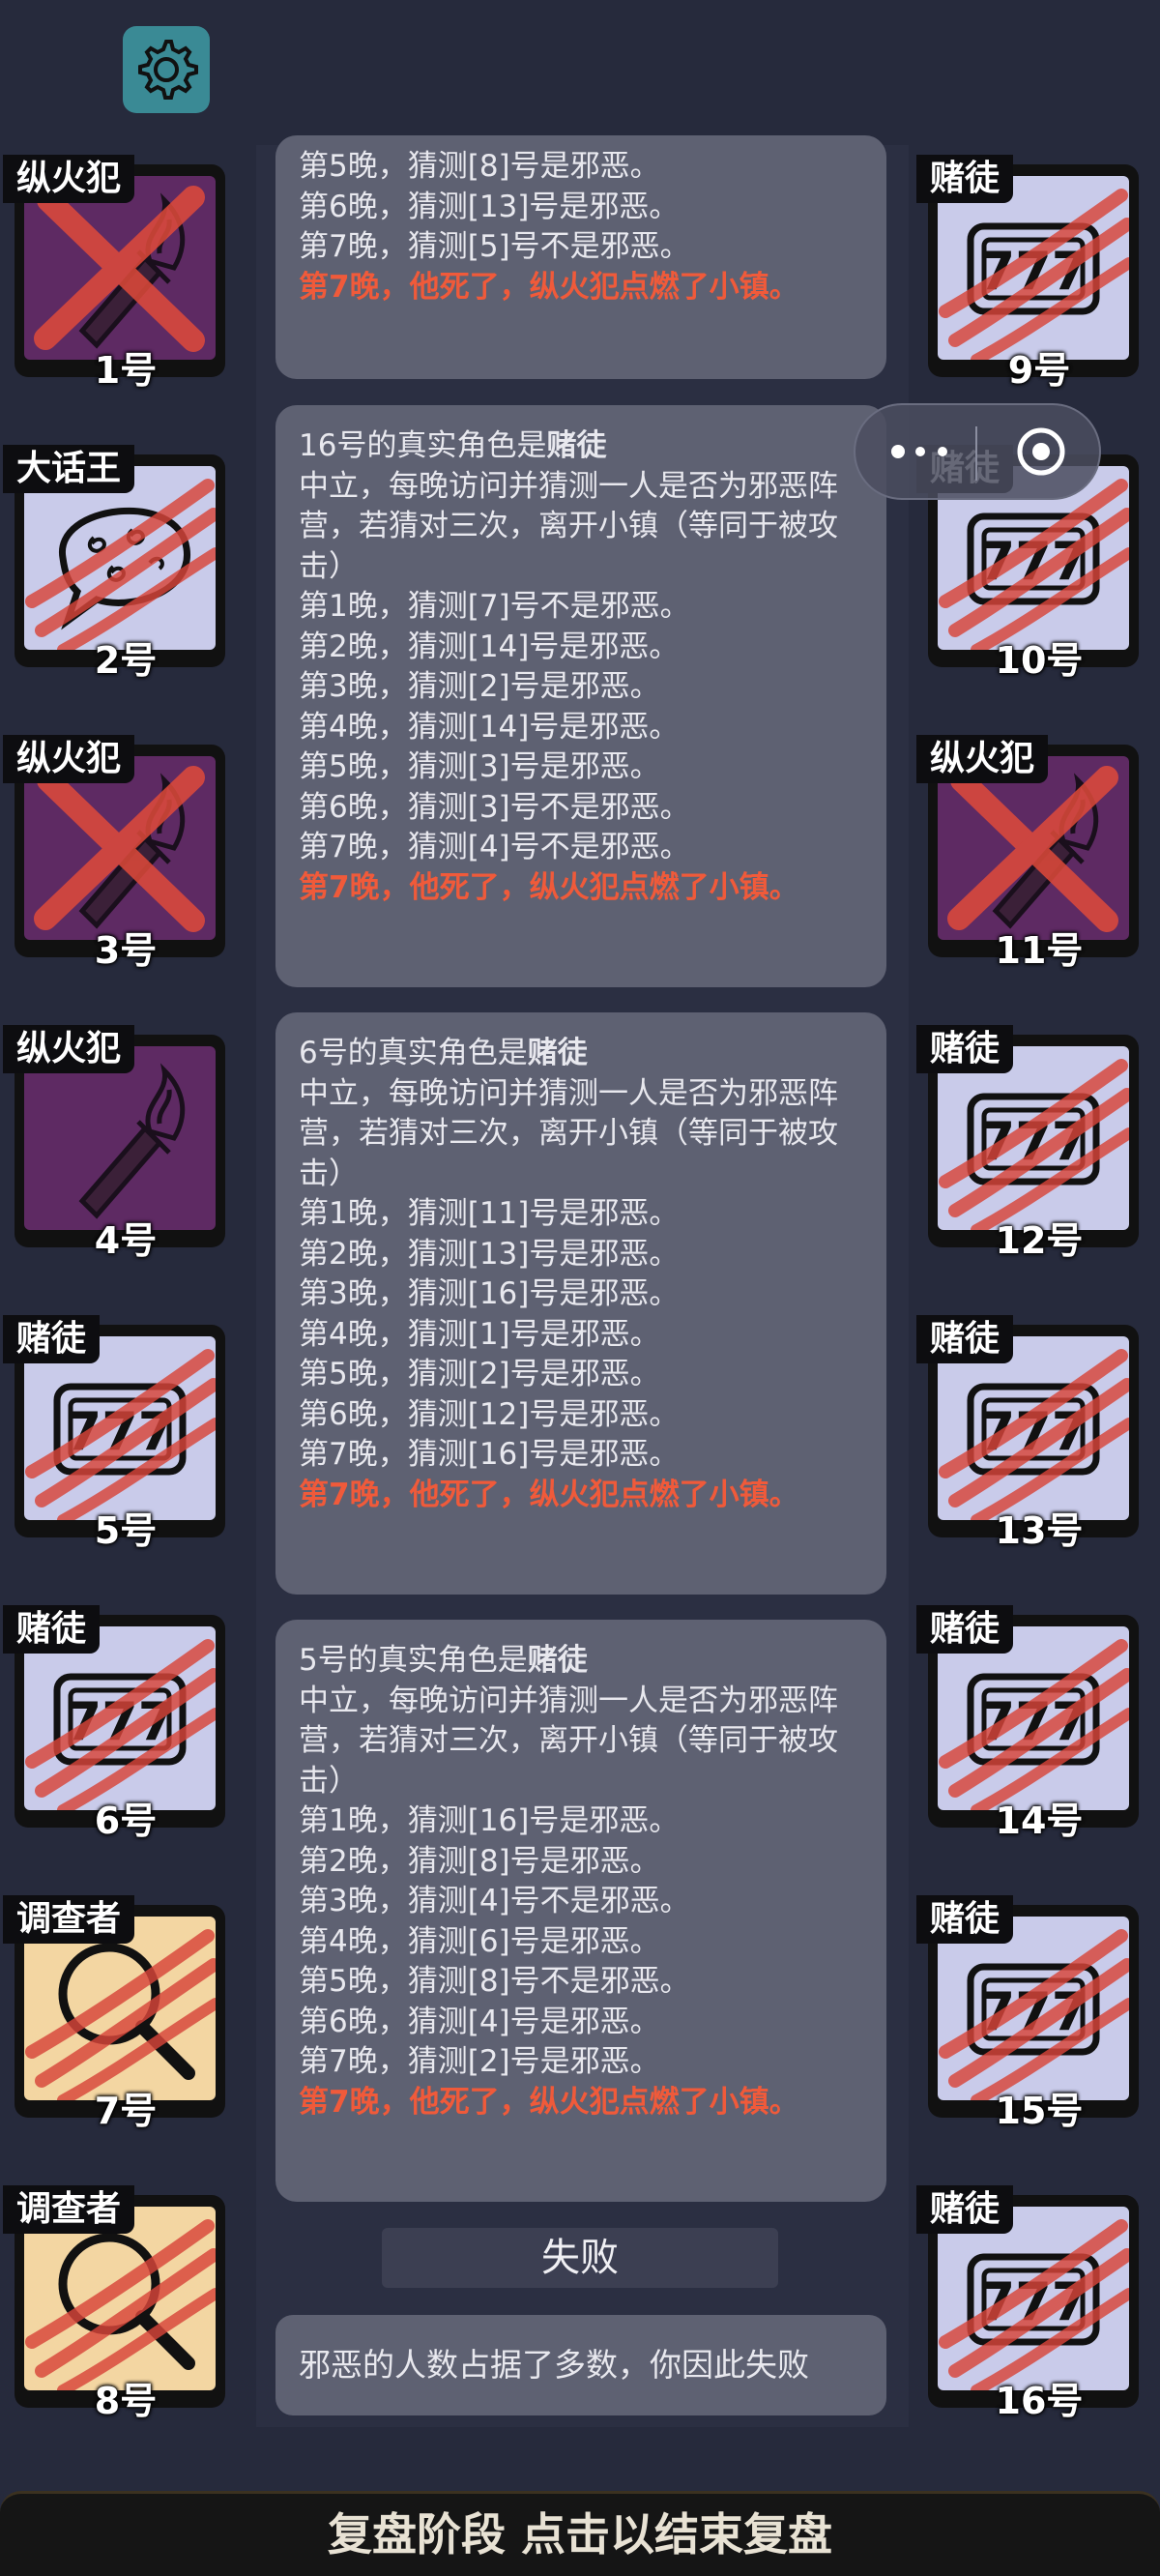 The height and width of the screenshot is (2576, 1160). I want to click on log-line: 第7晚，猜测[2]号是邪恶。, so click(479, 2061).